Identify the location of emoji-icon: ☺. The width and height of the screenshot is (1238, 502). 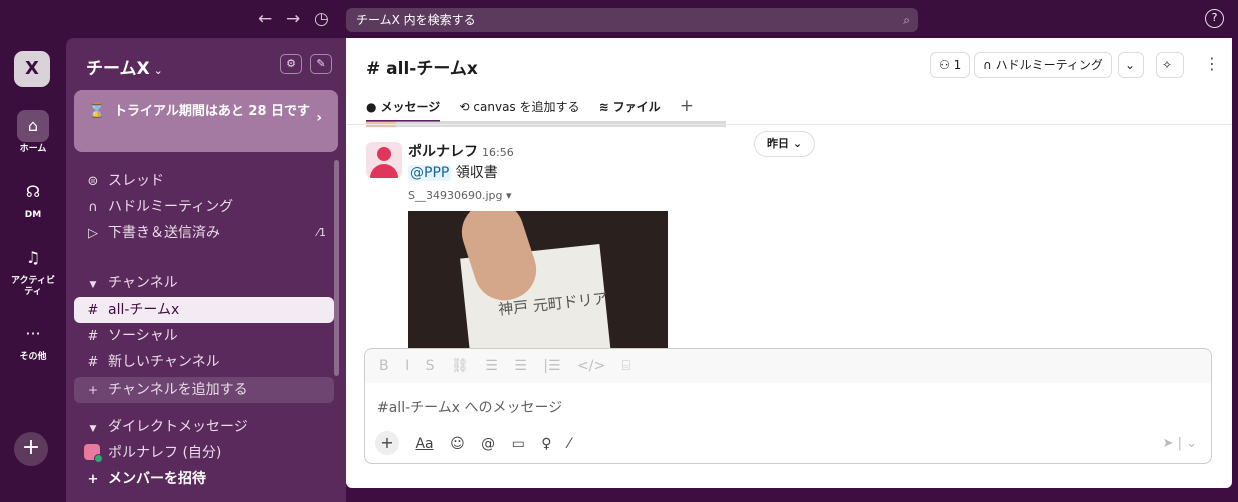
(457, 444).